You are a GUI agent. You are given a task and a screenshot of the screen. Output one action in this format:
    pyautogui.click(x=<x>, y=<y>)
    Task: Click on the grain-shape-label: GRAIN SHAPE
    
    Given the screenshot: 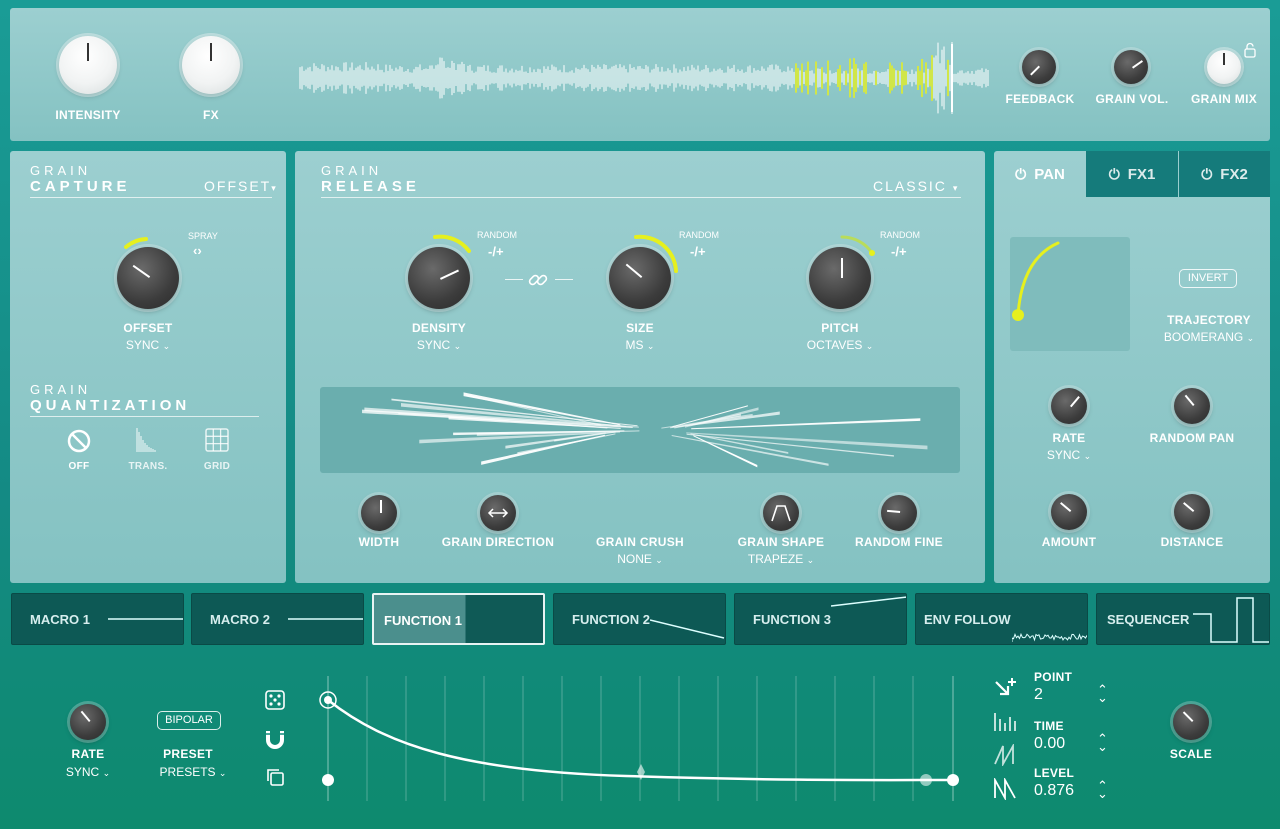 What is the action you would take?
    pyautogui.click(x=781, y=542)
    